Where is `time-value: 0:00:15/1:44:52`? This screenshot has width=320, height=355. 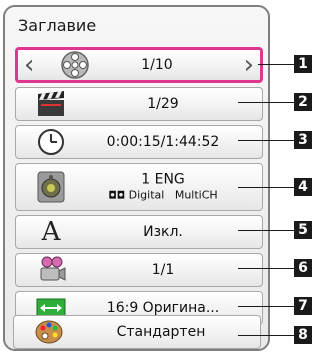
time-value: 0:00:15/1:44:52 is located at coordinates (163, 142).